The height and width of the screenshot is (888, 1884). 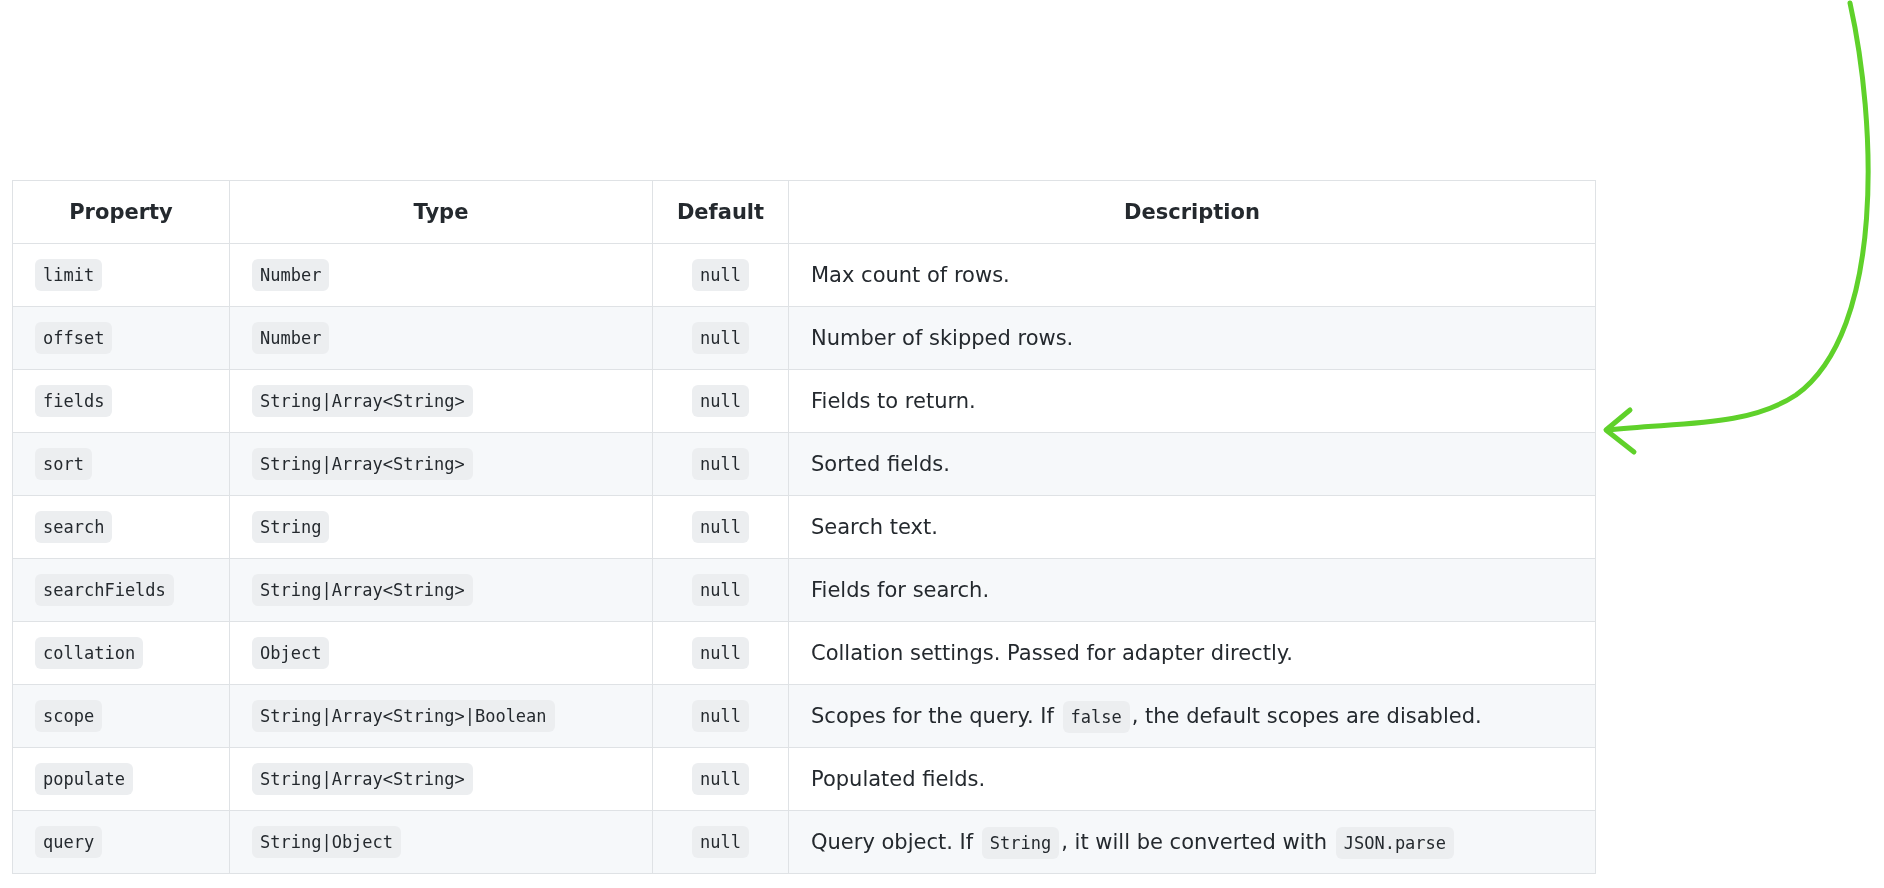 What do you see at coordinates (910, 275) in the screenshot?
I see `description-text: Max count of rows.` at bounding box center [910, 275].